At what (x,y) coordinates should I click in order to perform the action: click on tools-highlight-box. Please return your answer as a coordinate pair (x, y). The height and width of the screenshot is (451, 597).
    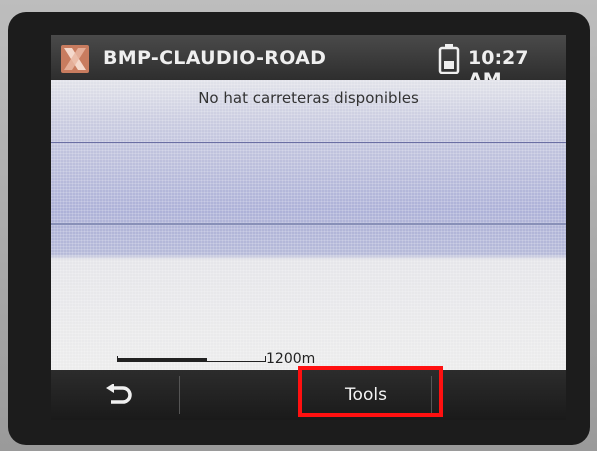
    Looking at the image, I should click on (370, 391).